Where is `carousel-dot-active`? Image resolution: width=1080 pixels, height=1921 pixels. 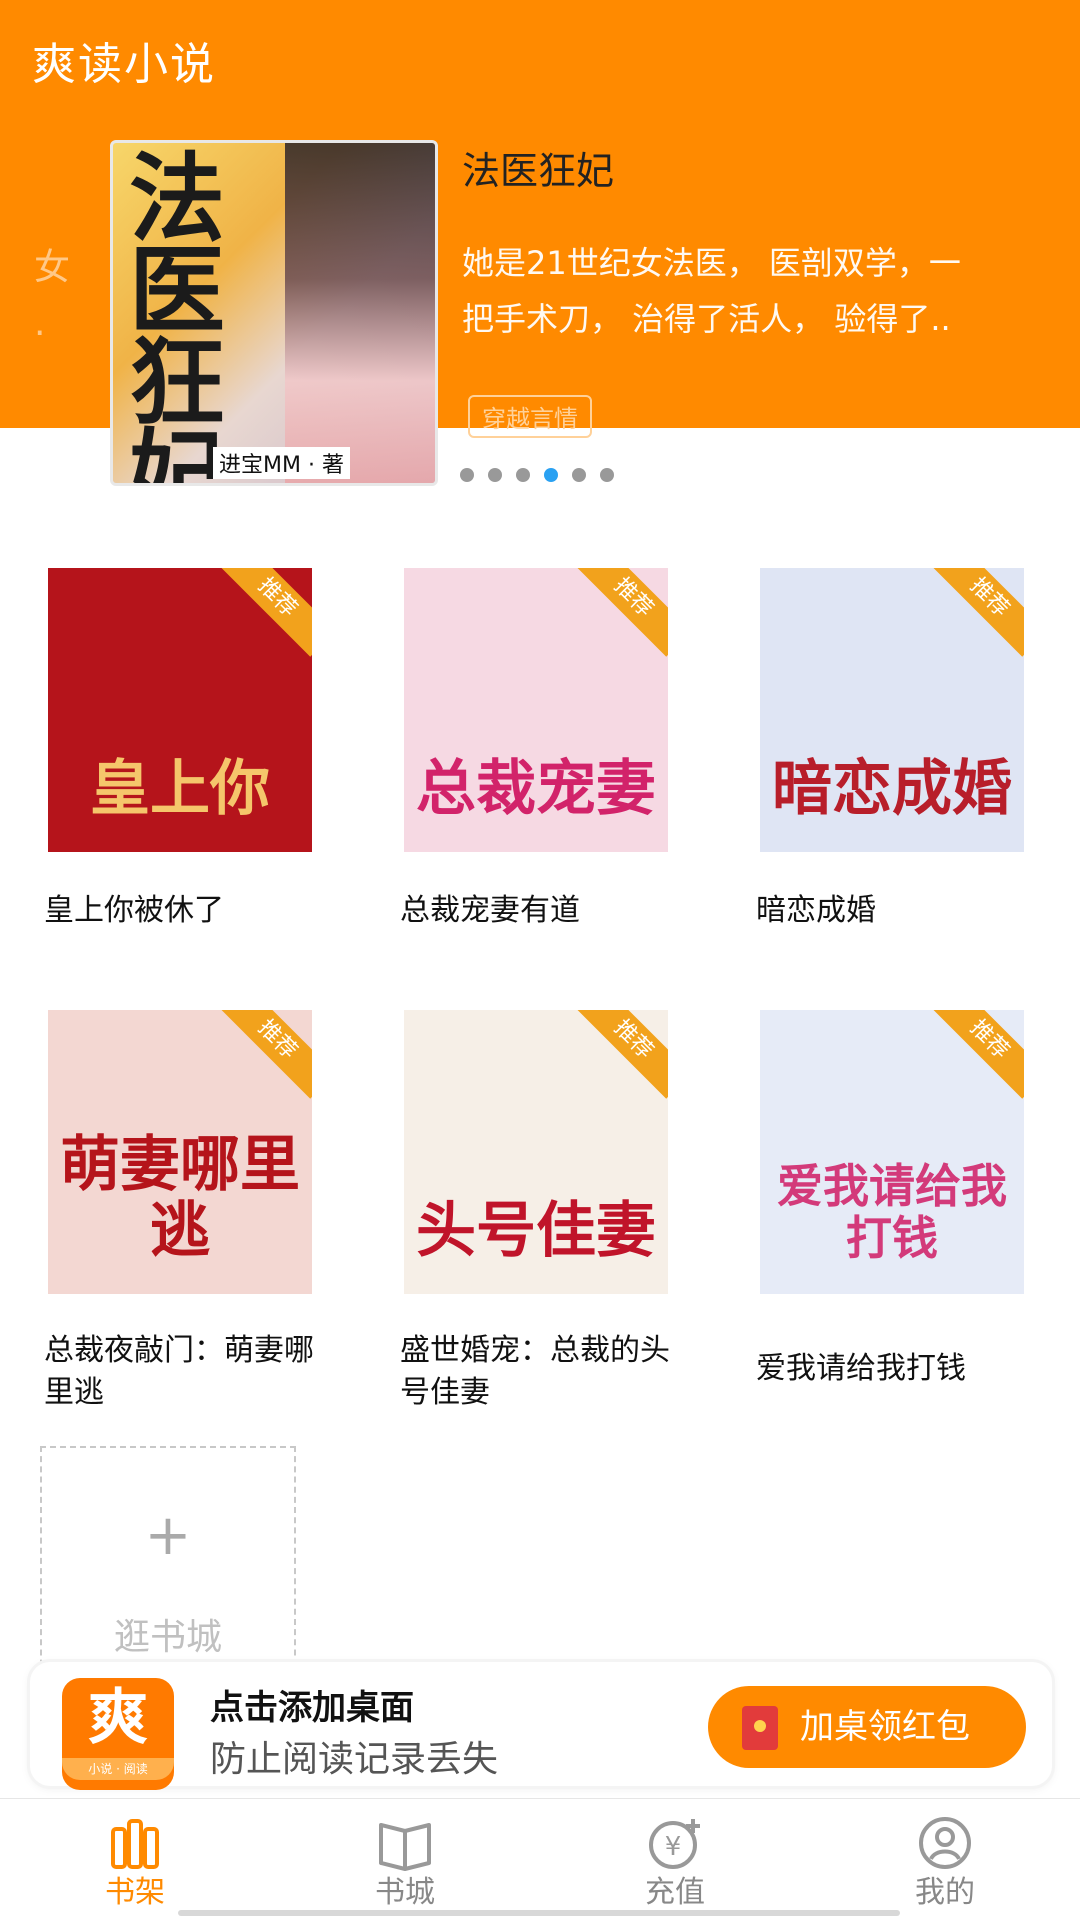
carousel-dot-active is located at coordinates (551, 475).